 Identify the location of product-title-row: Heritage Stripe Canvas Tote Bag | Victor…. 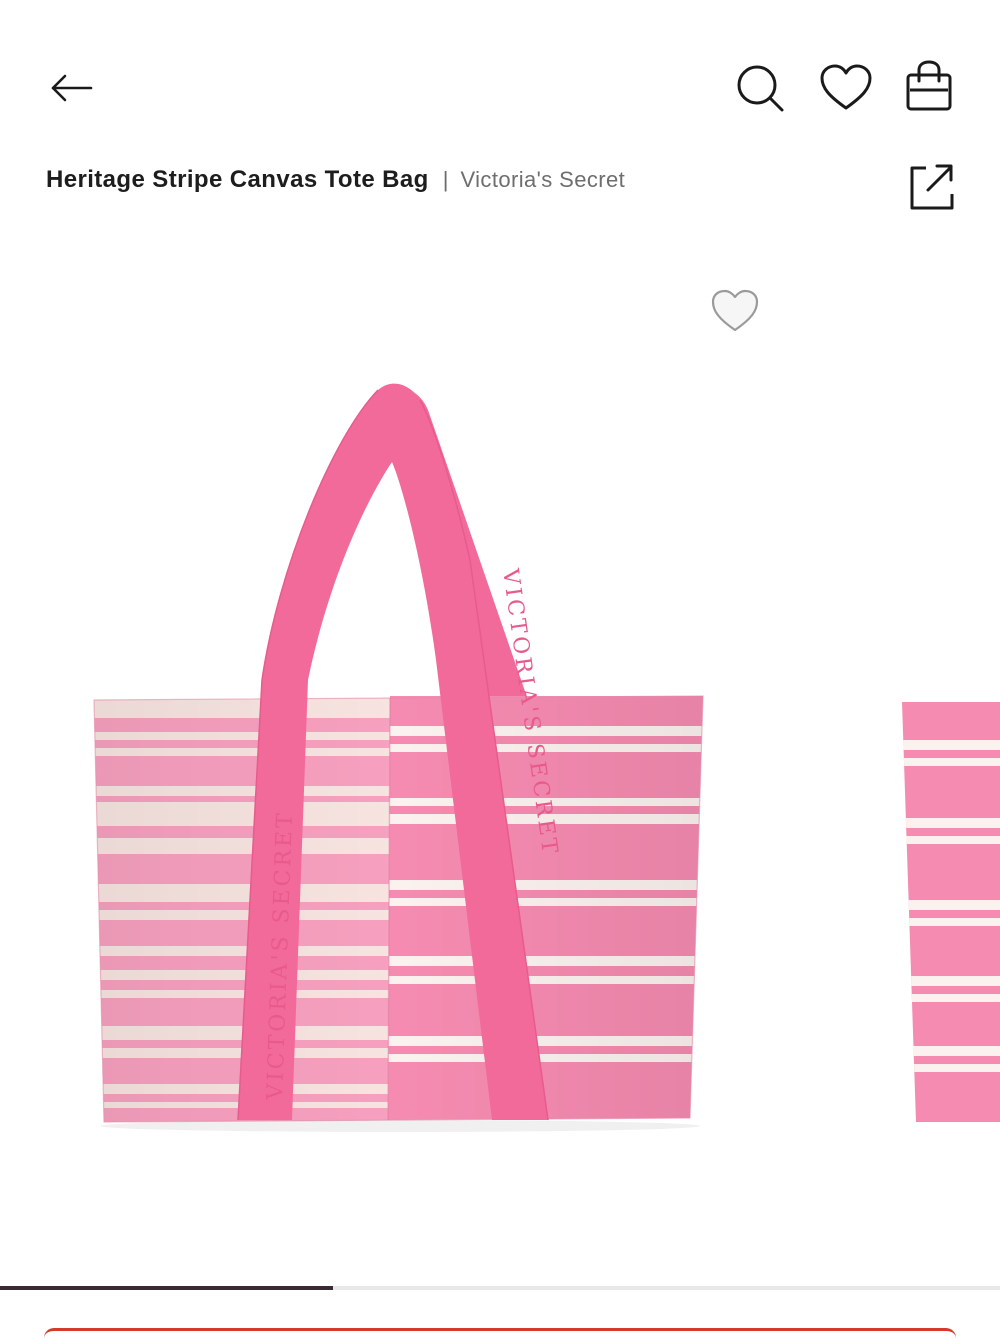
(335, 180).